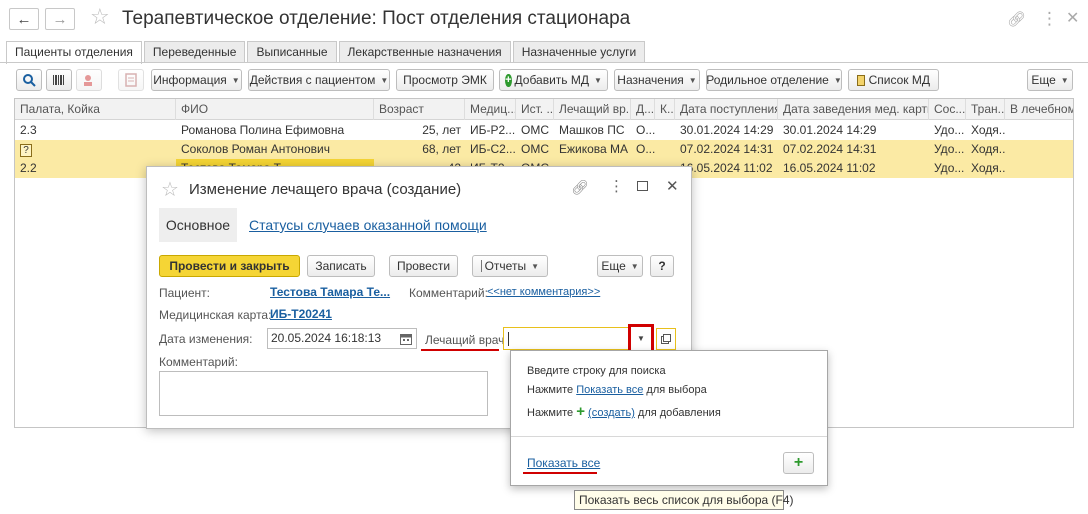  Describe the element at coordinates (650, 80) in the screenshot. I see `assignments-label: Назначения` at that location.